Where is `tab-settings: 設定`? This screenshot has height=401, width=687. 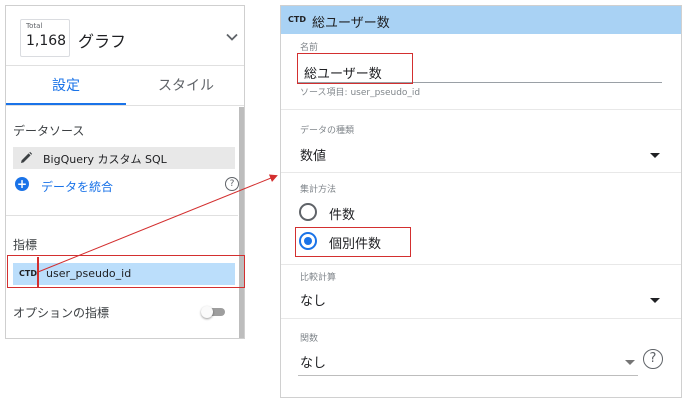
tab-settings: 設定 is located at coordinates (66, 86).